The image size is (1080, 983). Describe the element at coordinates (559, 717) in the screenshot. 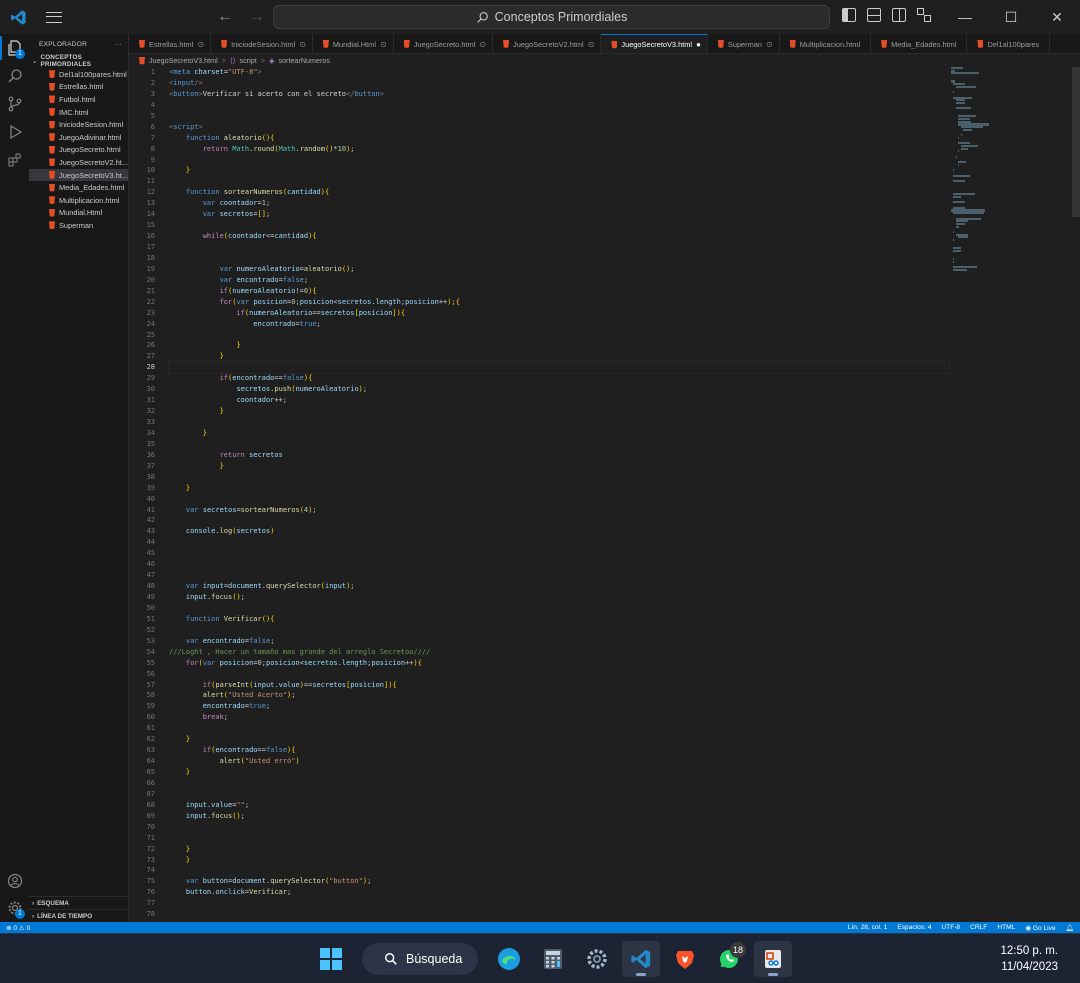

I see `code-line: break;` at that location.